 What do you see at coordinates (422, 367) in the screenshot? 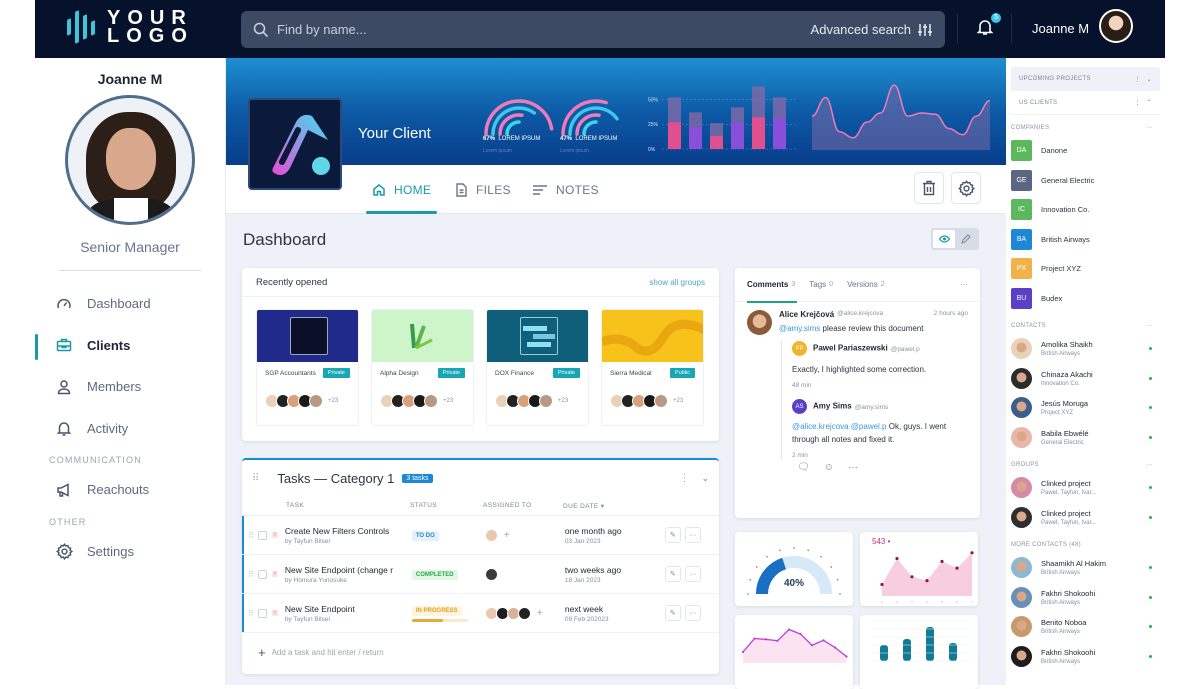
I see `group-tile: Alpha Design Private +23` at bounding box center [422, 367].